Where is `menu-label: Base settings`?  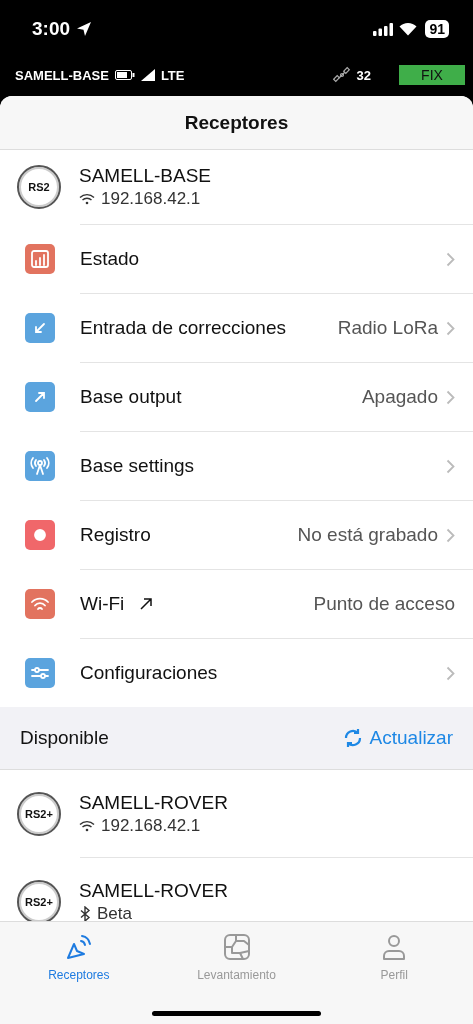
menu-label: Base settings is located at coordinates (137, 466).